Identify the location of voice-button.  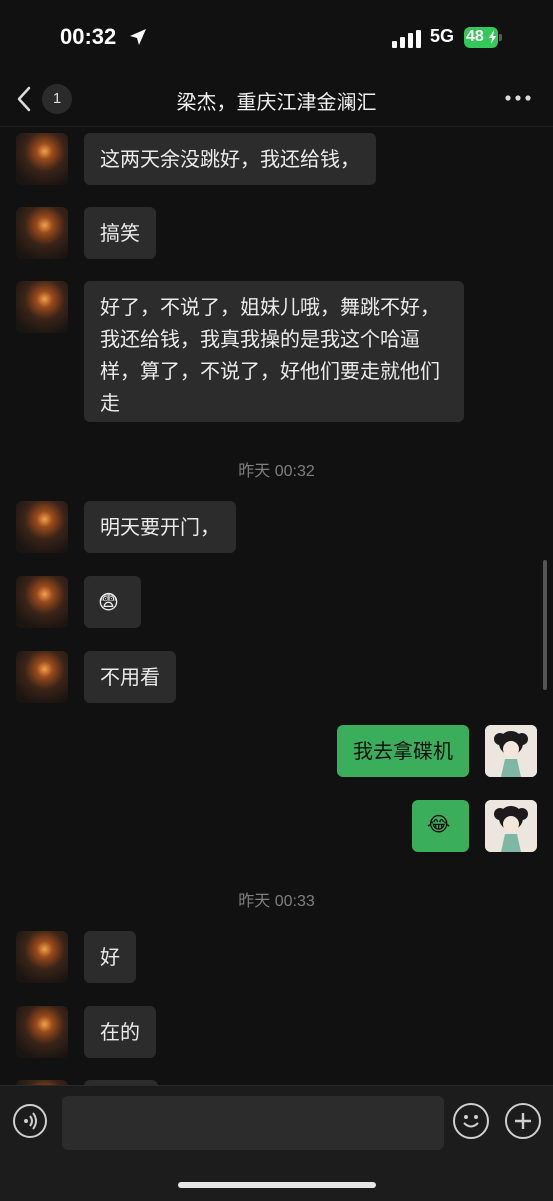
(30, 1121).